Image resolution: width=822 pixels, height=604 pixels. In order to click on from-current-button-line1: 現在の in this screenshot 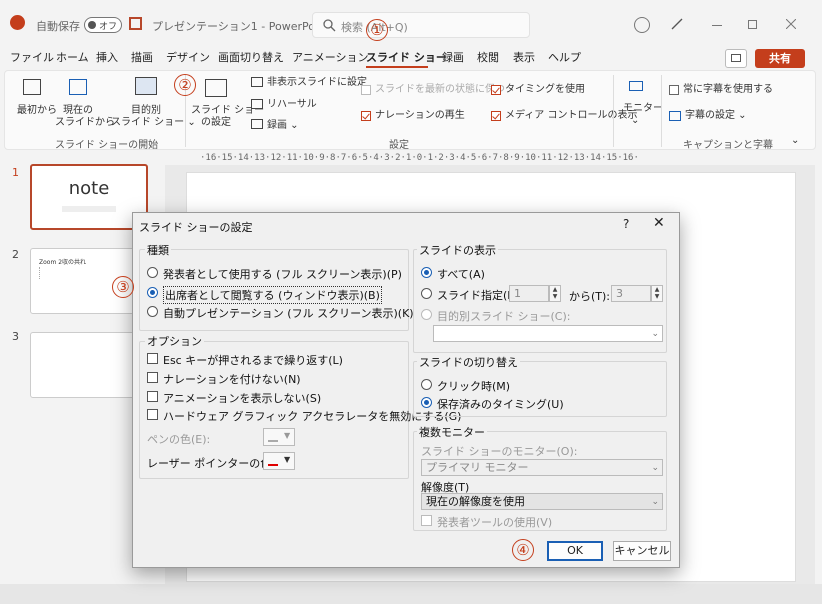, I will do `click(78, 111)`.